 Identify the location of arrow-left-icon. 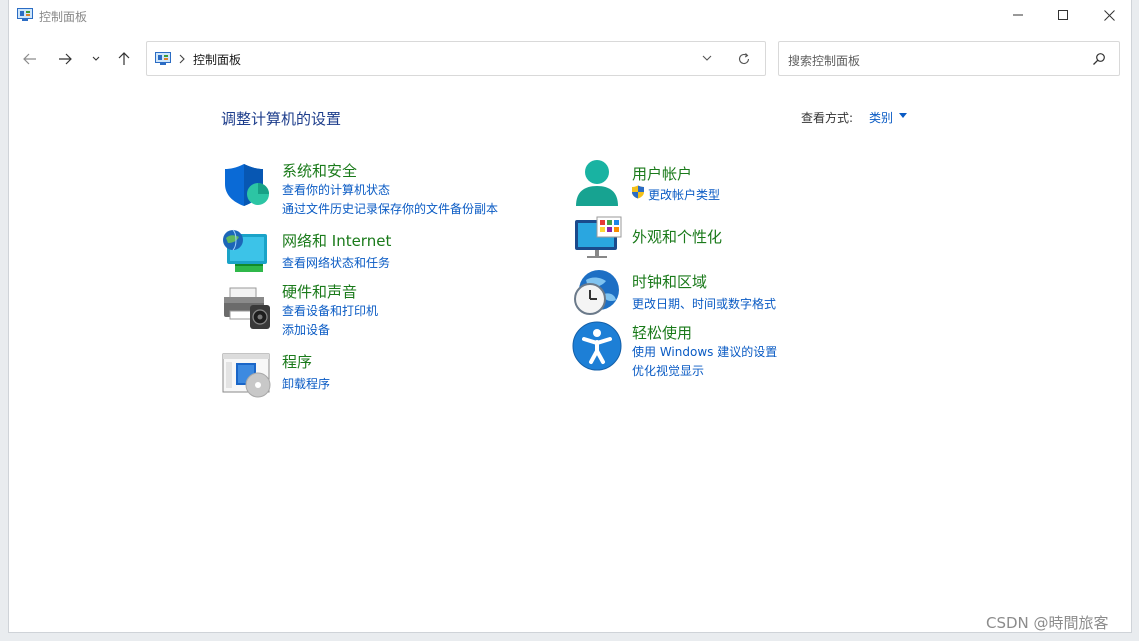
(29, 59).